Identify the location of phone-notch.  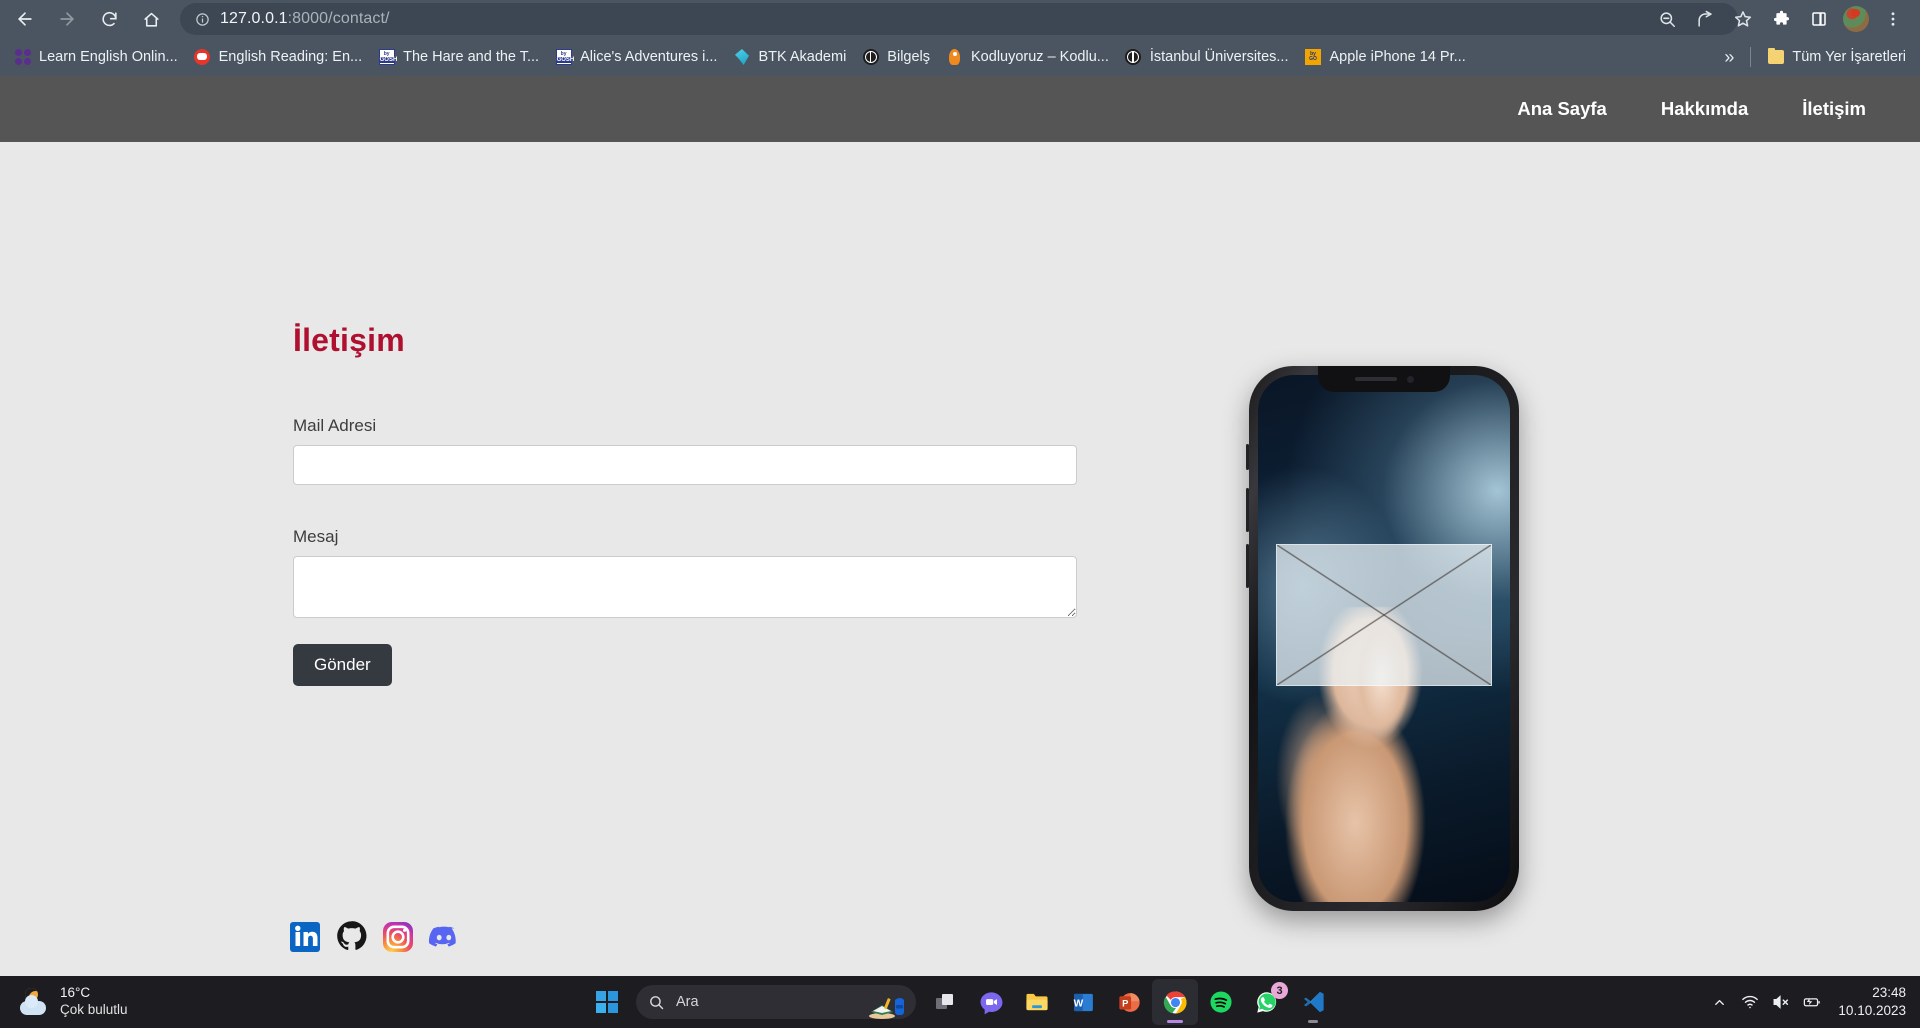
(1384, 379).